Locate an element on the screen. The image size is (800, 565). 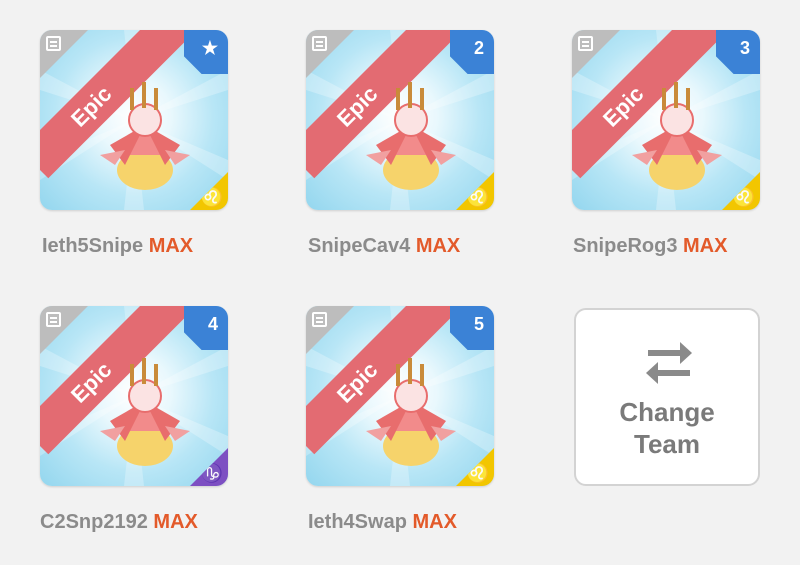
monster-card-4: Epic 4 ♑ is located at coordinates (134, 396).